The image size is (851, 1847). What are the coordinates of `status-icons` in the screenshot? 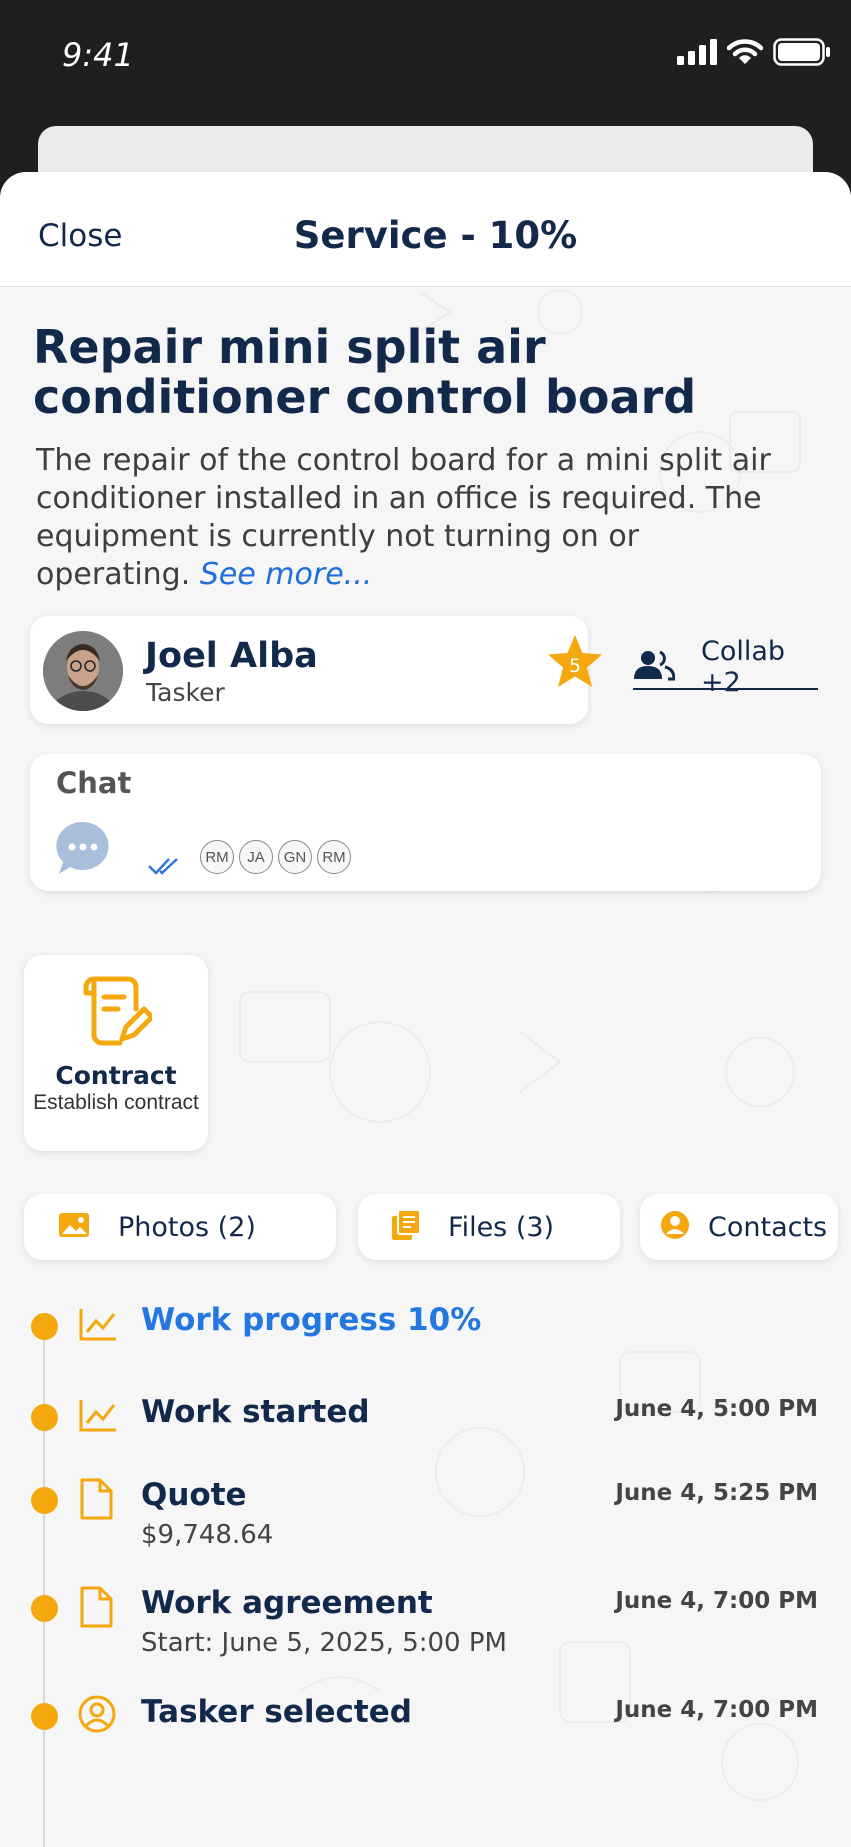 It's located at (754, 54).